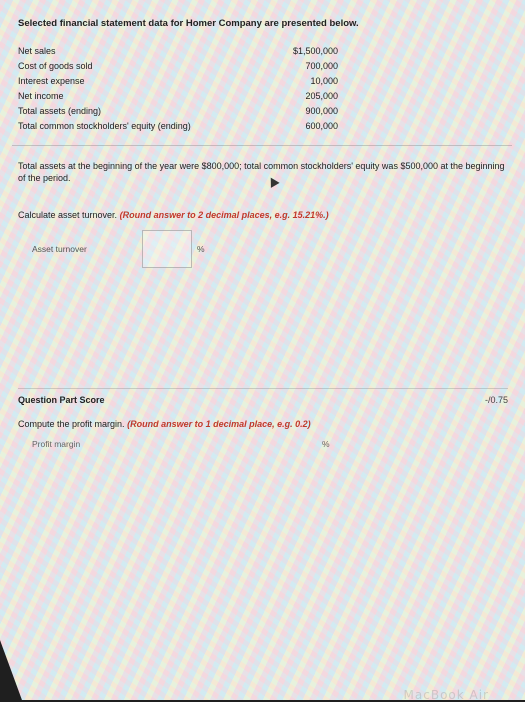  Describe the element at coordinates (263, 396) in the screenshot. I see `question-part-score: Question Part Score -/0.75` at that location.